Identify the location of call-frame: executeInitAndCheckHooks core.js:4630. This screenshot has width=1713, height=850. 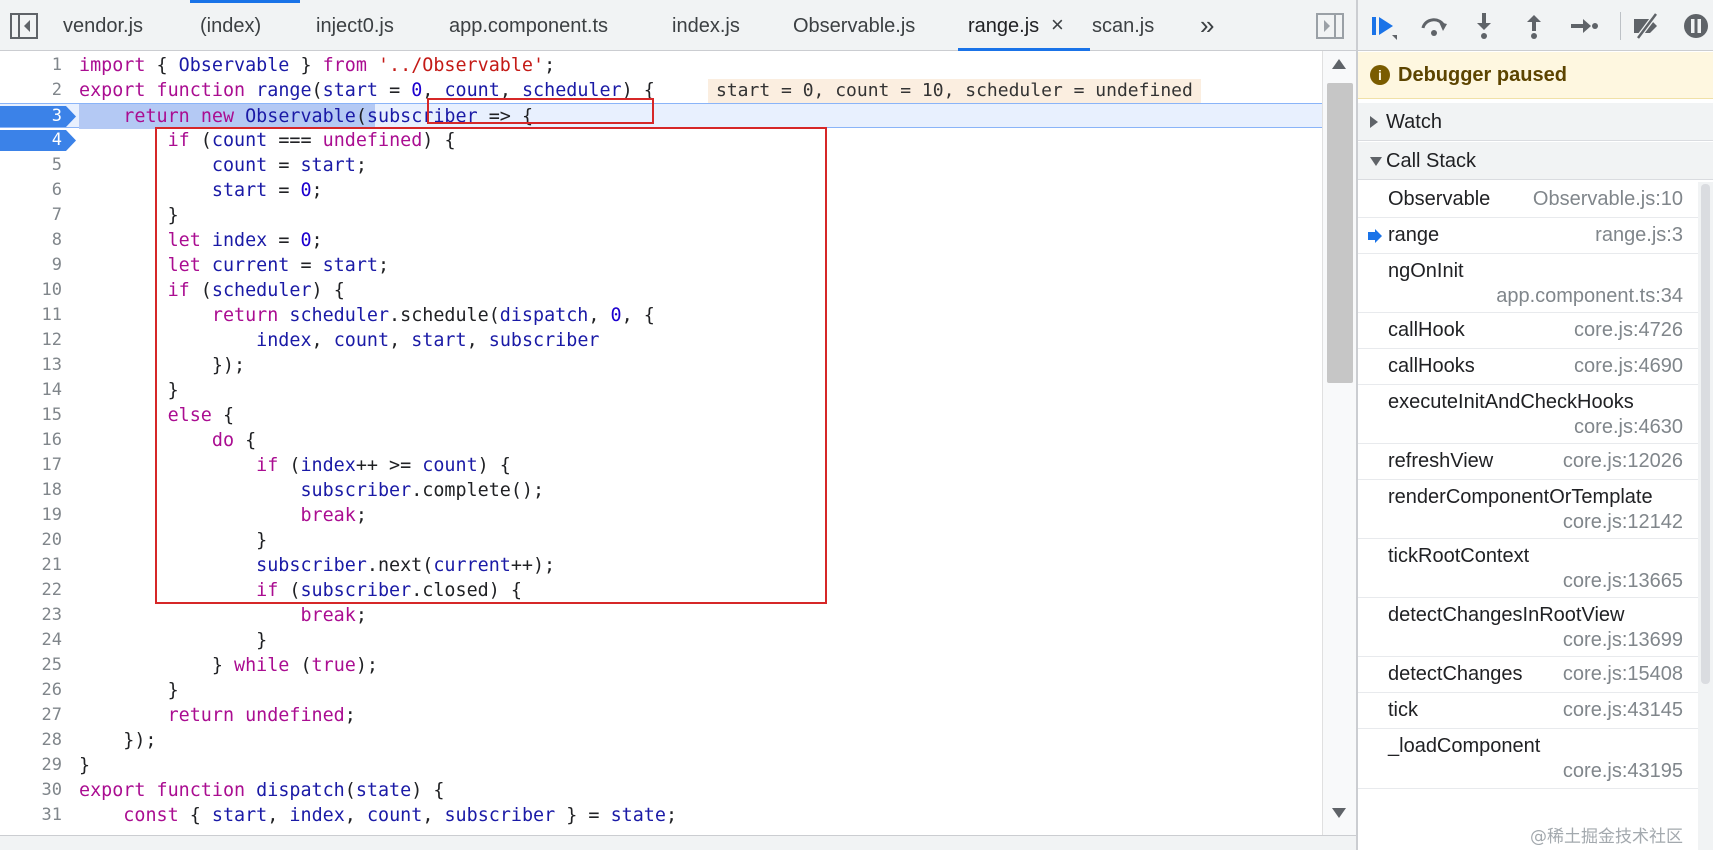
(1535, 414).